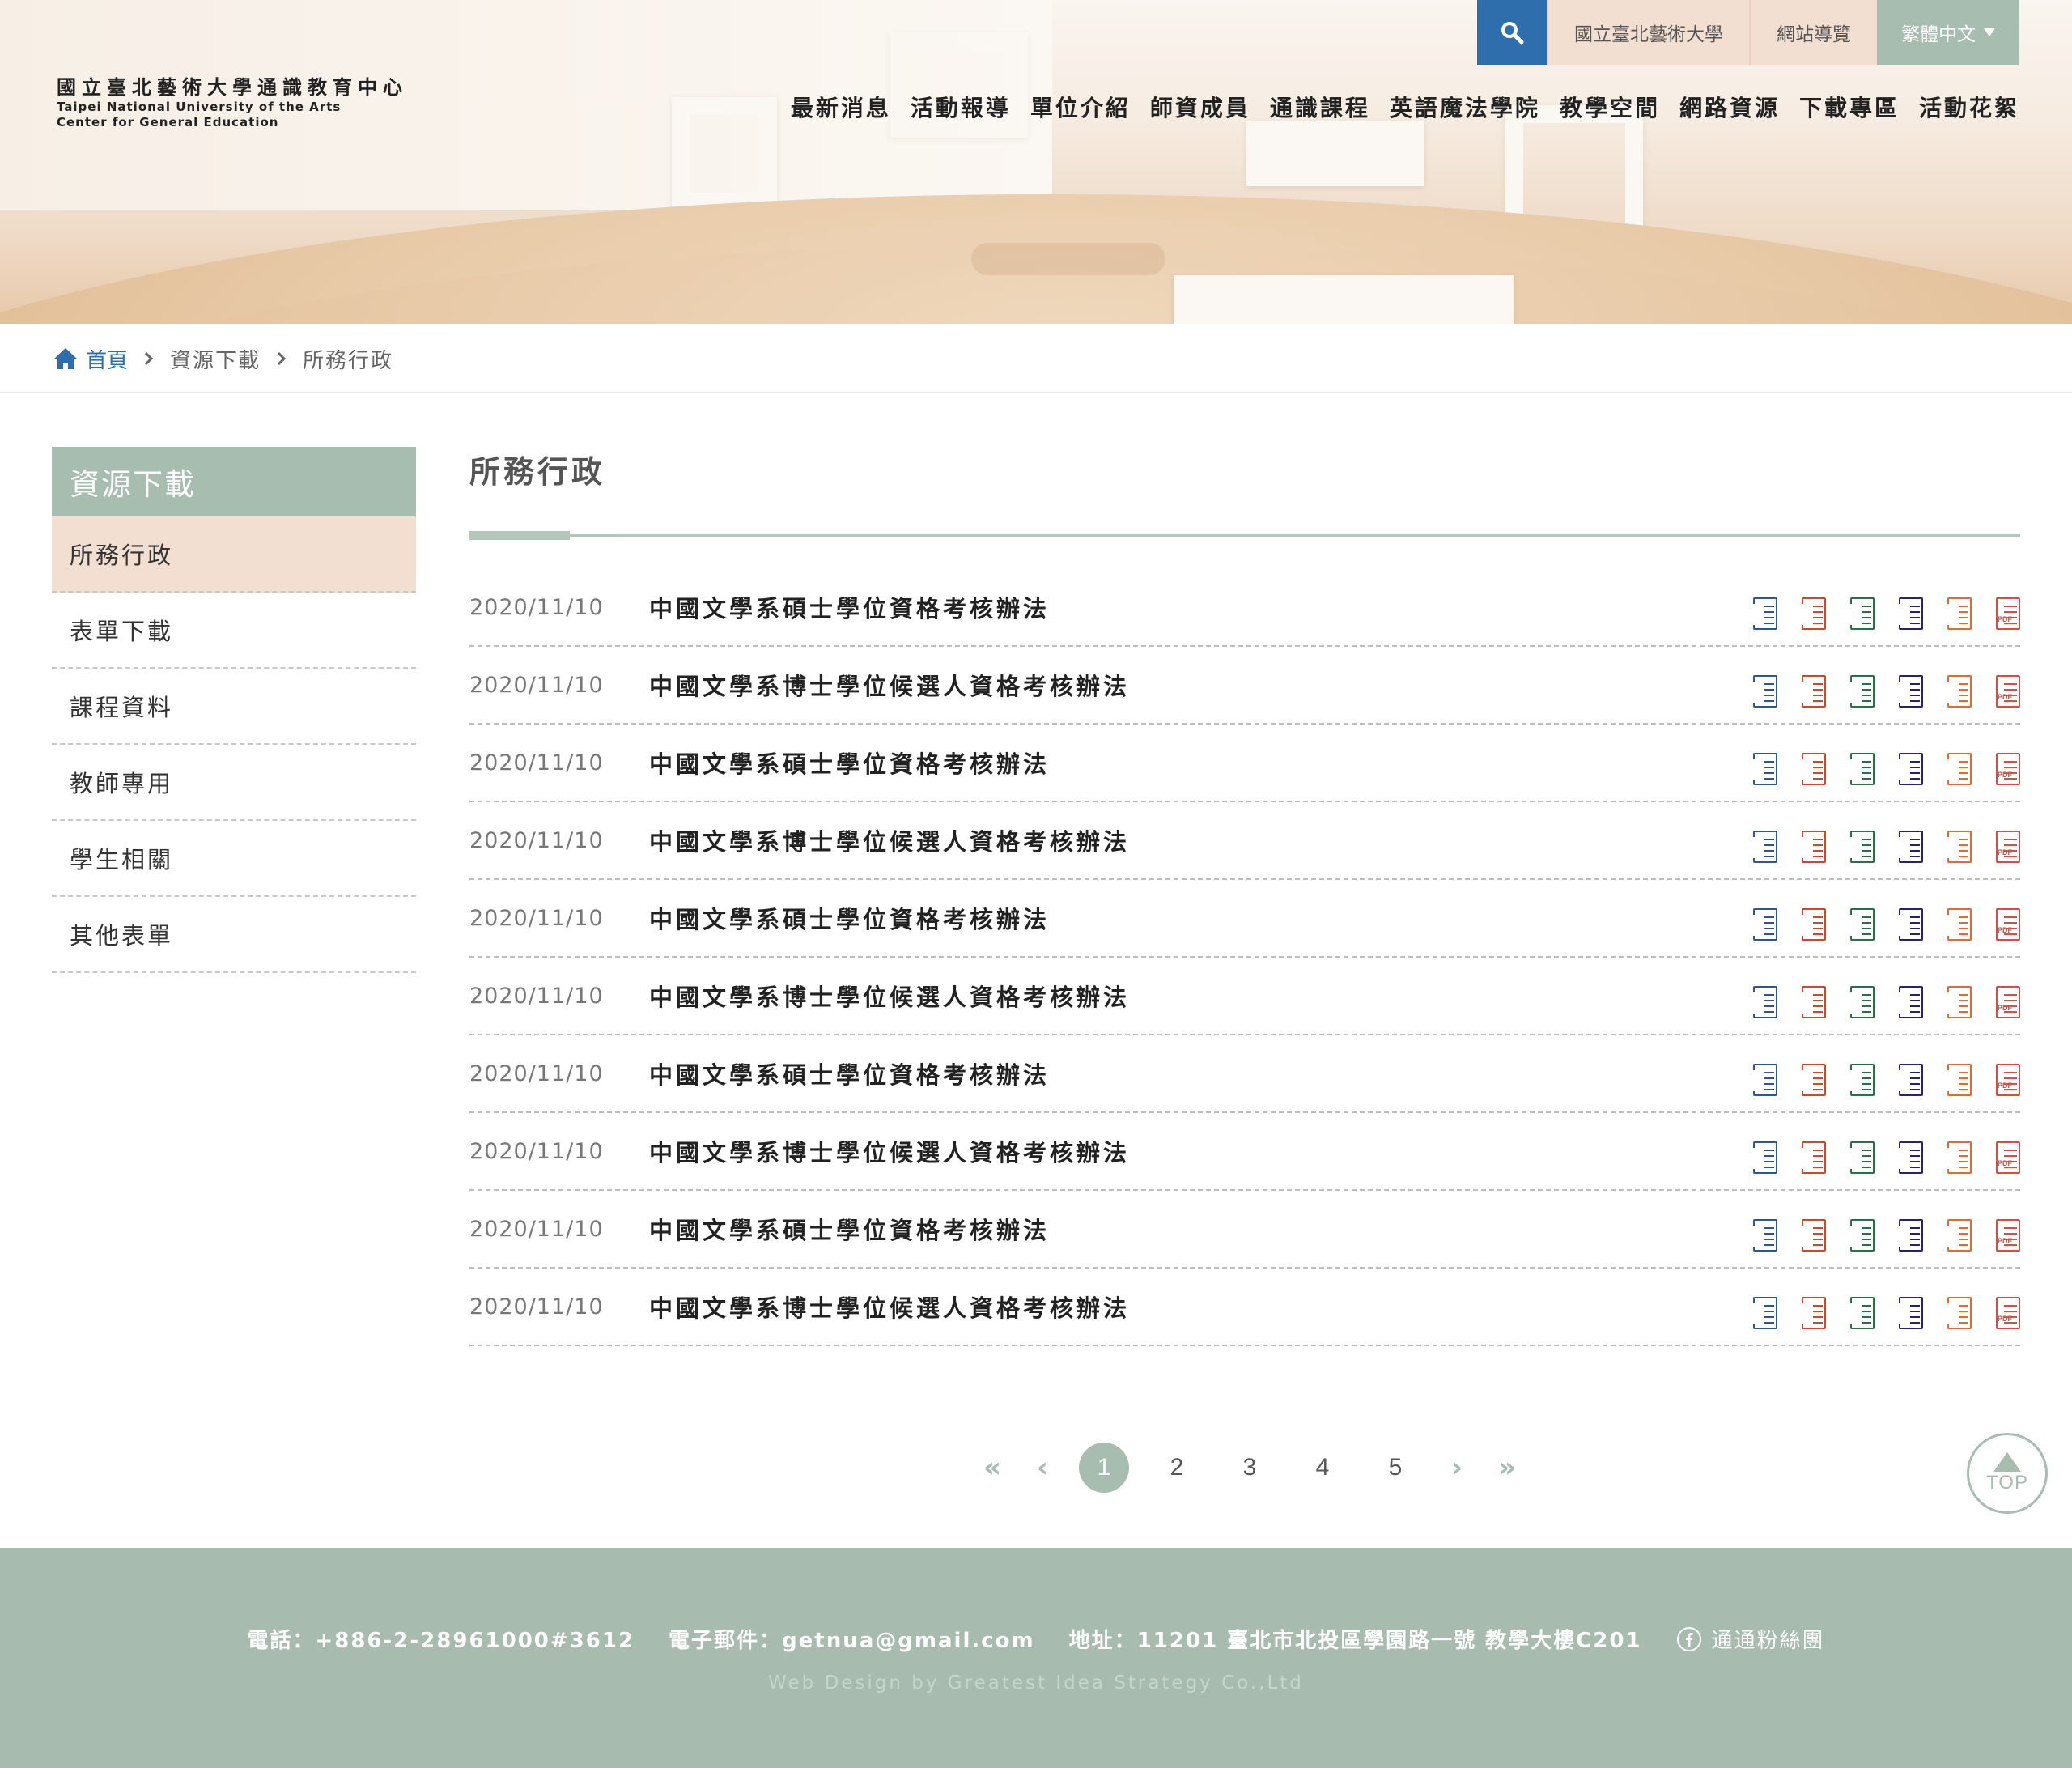 The height and width of the screenshot is (1768, 2072). Describe the element at coordinates (215, 359) in the screenshot. I see `breadcrumb-resources: 資源下載` at that location.